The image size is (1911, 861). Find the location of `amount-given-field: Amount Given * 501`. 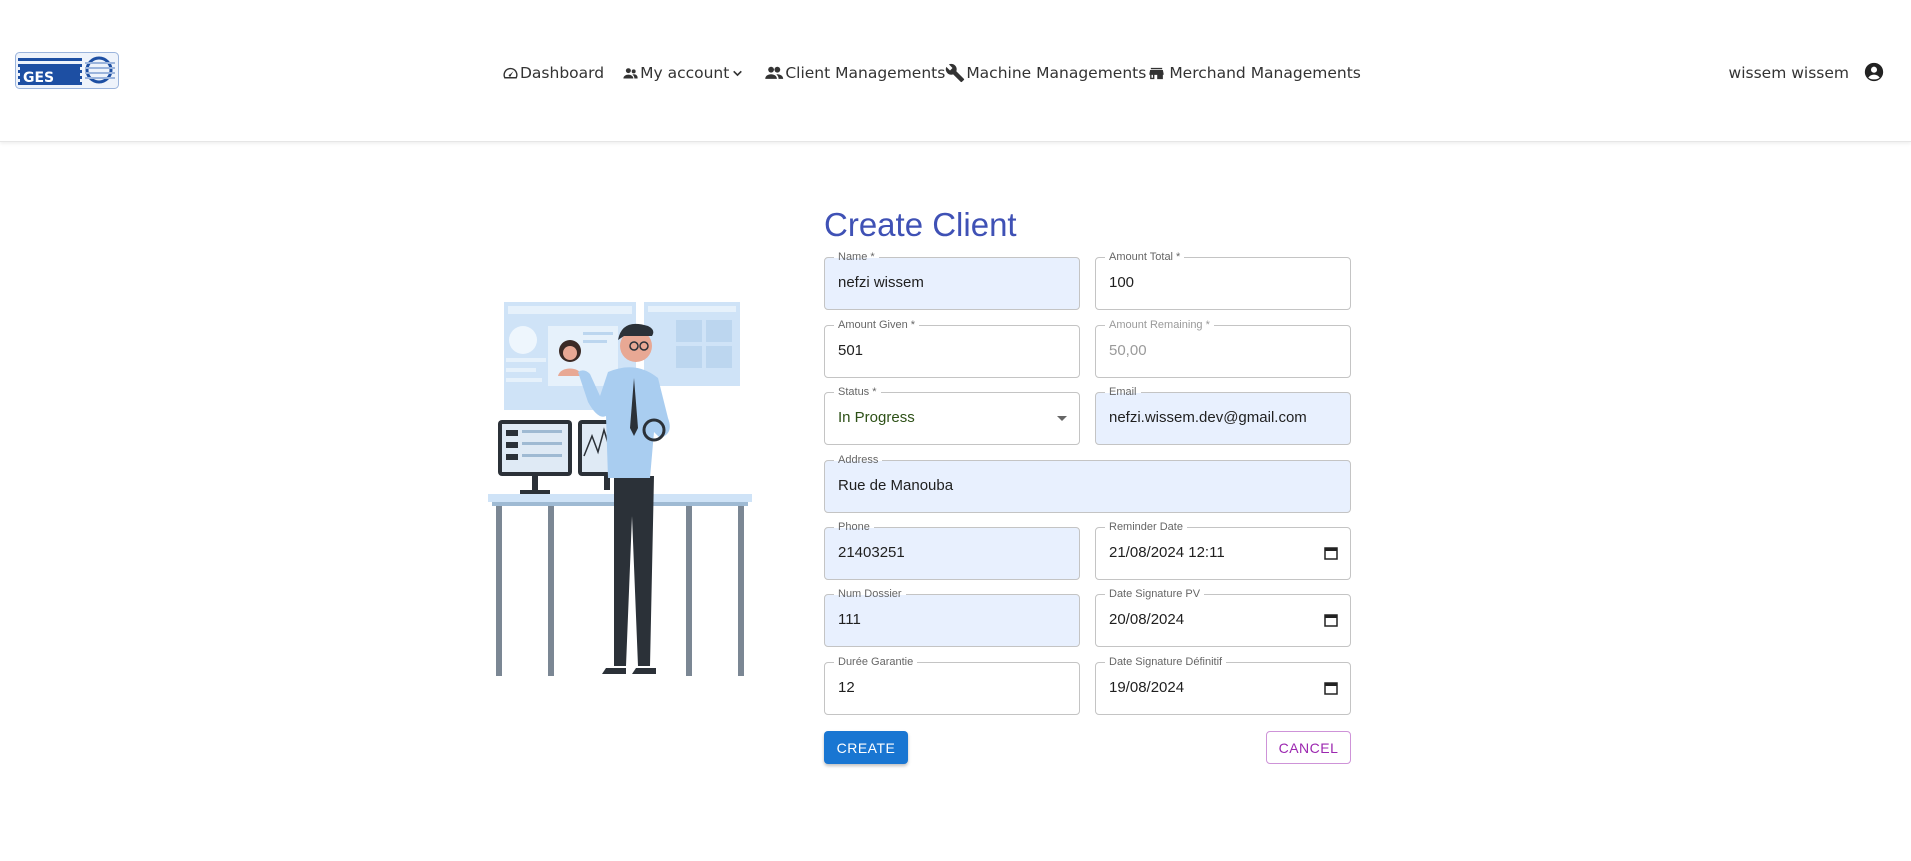

amount-given-field: Amount Given * 501 is located at coordinates (952, 348).